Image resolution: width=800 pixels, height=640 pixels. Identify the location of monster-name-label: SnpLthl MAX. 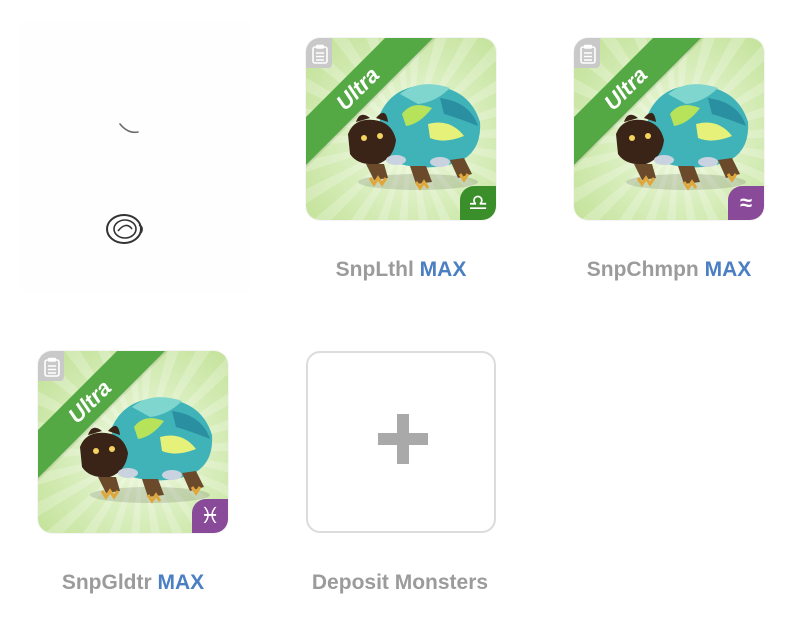
(401, 270).